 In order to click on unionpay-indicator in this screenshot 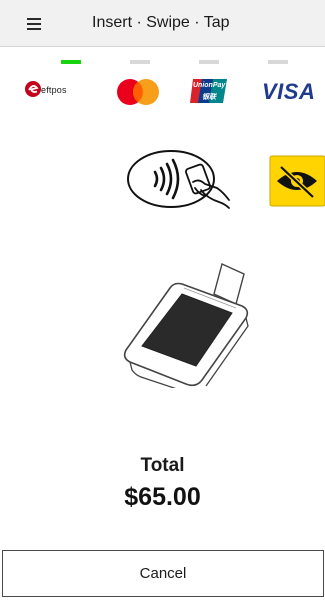, I will do `click(209, 62)`.